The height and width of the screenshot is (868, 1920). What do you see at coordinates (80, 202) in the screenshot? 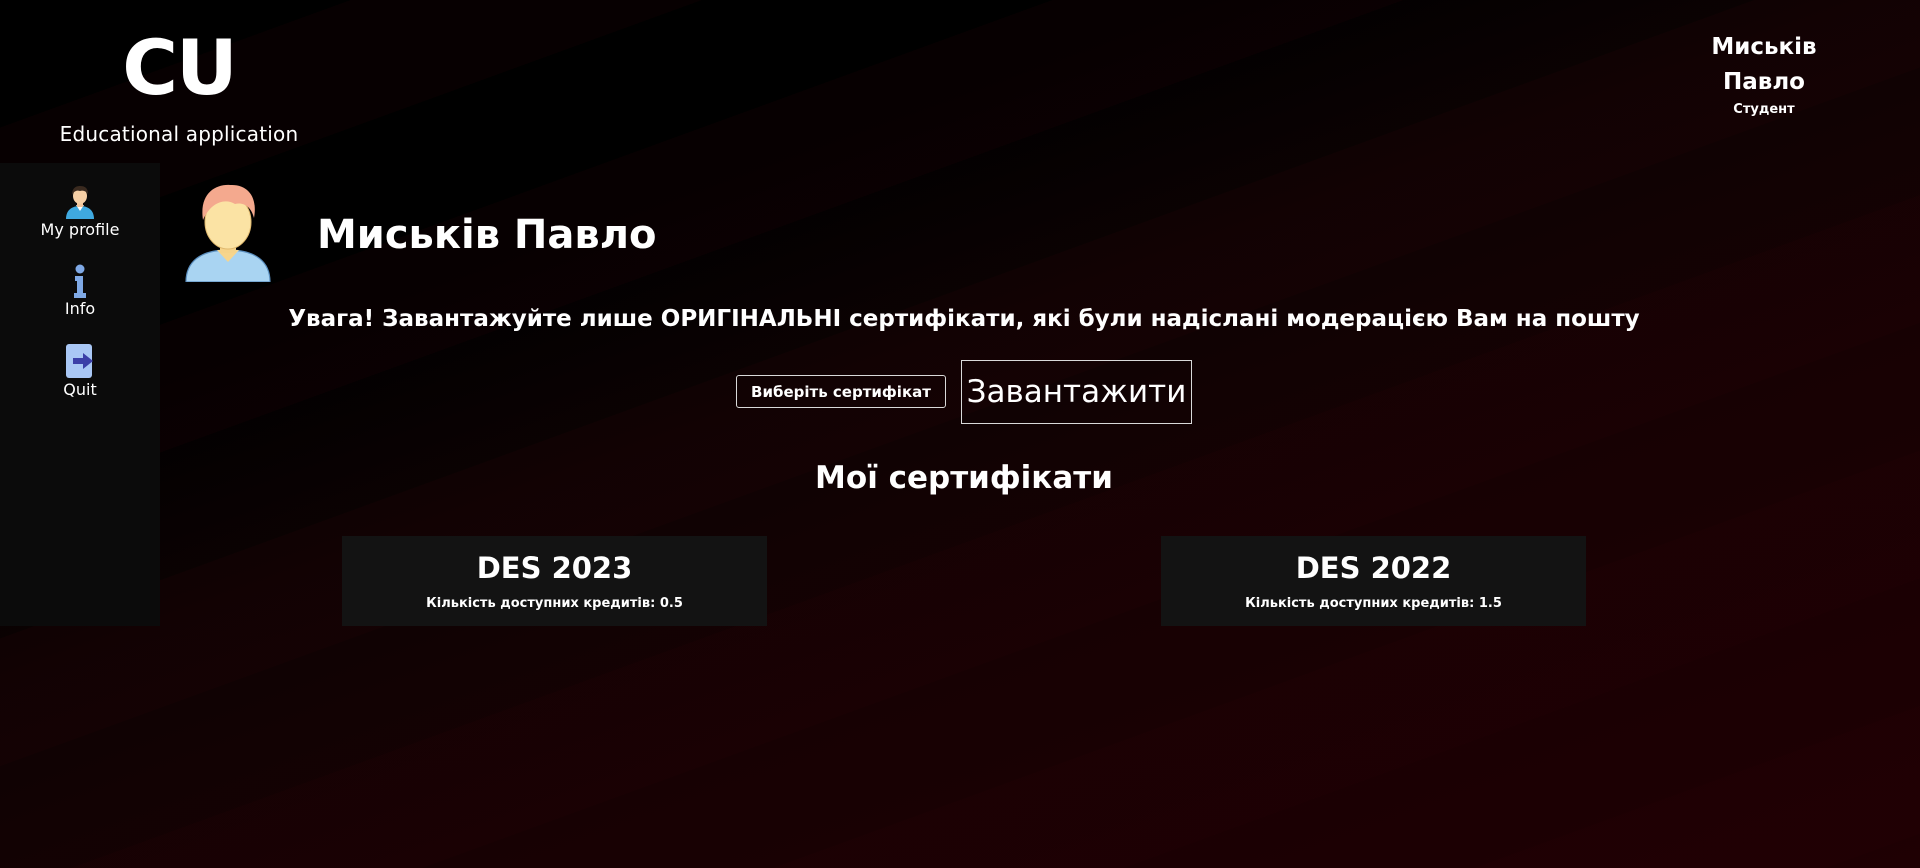
I see `user-profile-icon` at bounding box center [80, 202].